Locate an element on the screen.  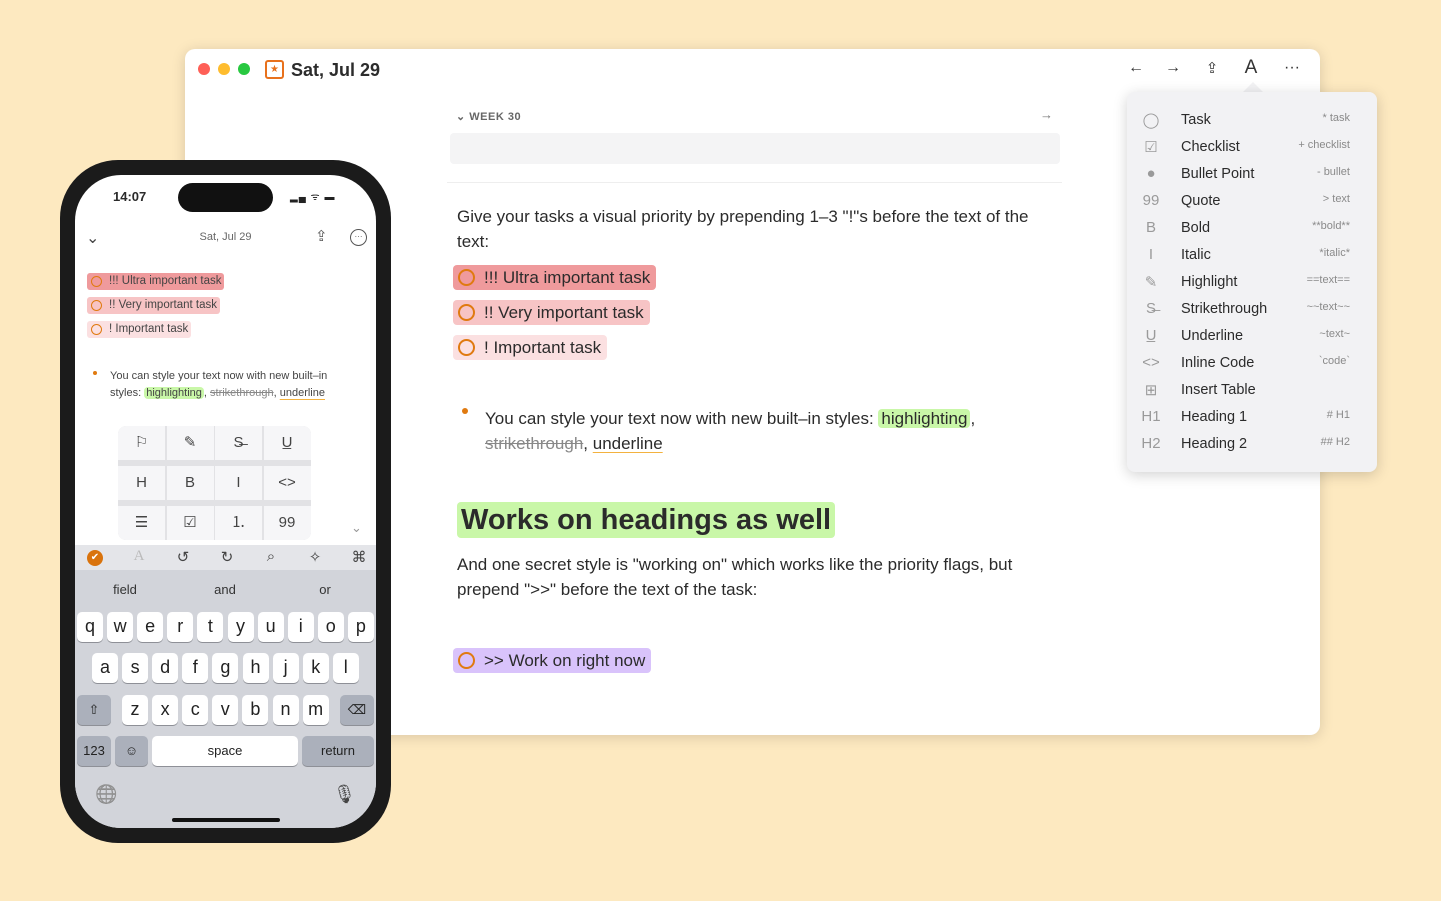
zoom-button is located at coordinates (244, 69).